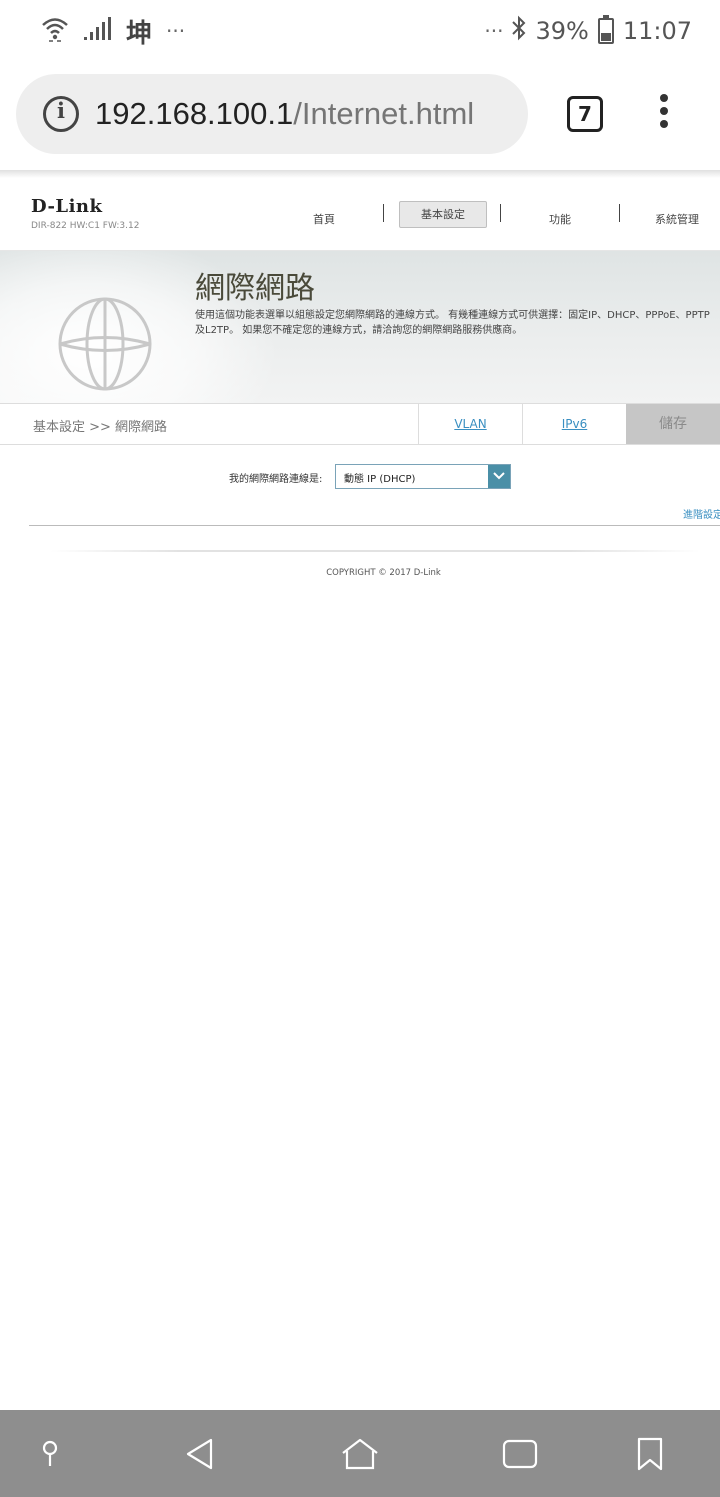  What do you see at coordinates (100, 427) in the screenshot?
I see `breadcrumb: 基本設定 >> 網際網路` at bounding box center [100, 427].